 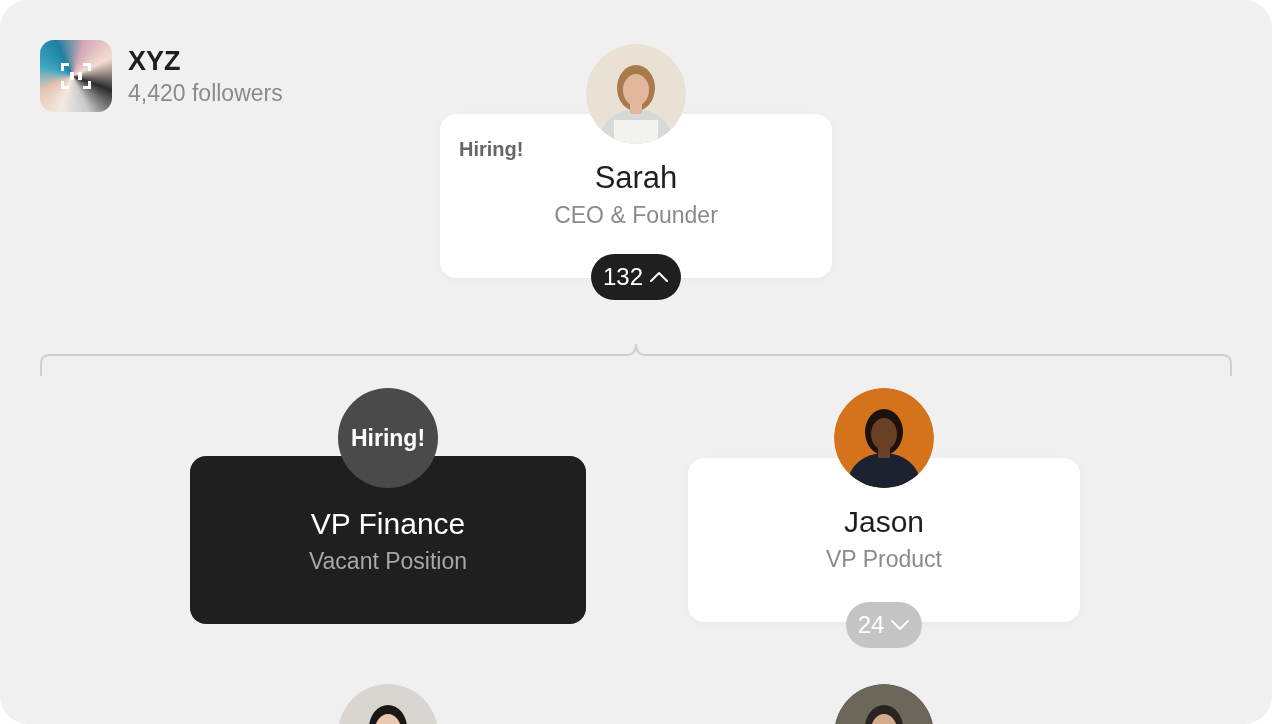 I want to click on person-name: Jason, so click(x=884, y=522).